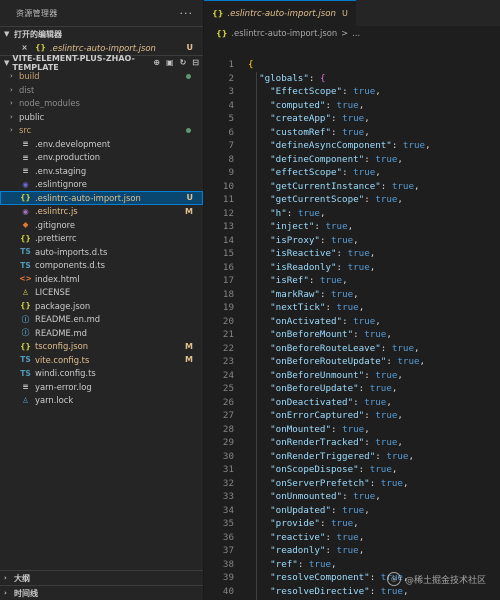 The height and width of the screenshot is (600, 500). What do you see at coordinates (53, 292) in the screenshot?
I see `file-name: LICENSE` at bounding box center [53, 292].